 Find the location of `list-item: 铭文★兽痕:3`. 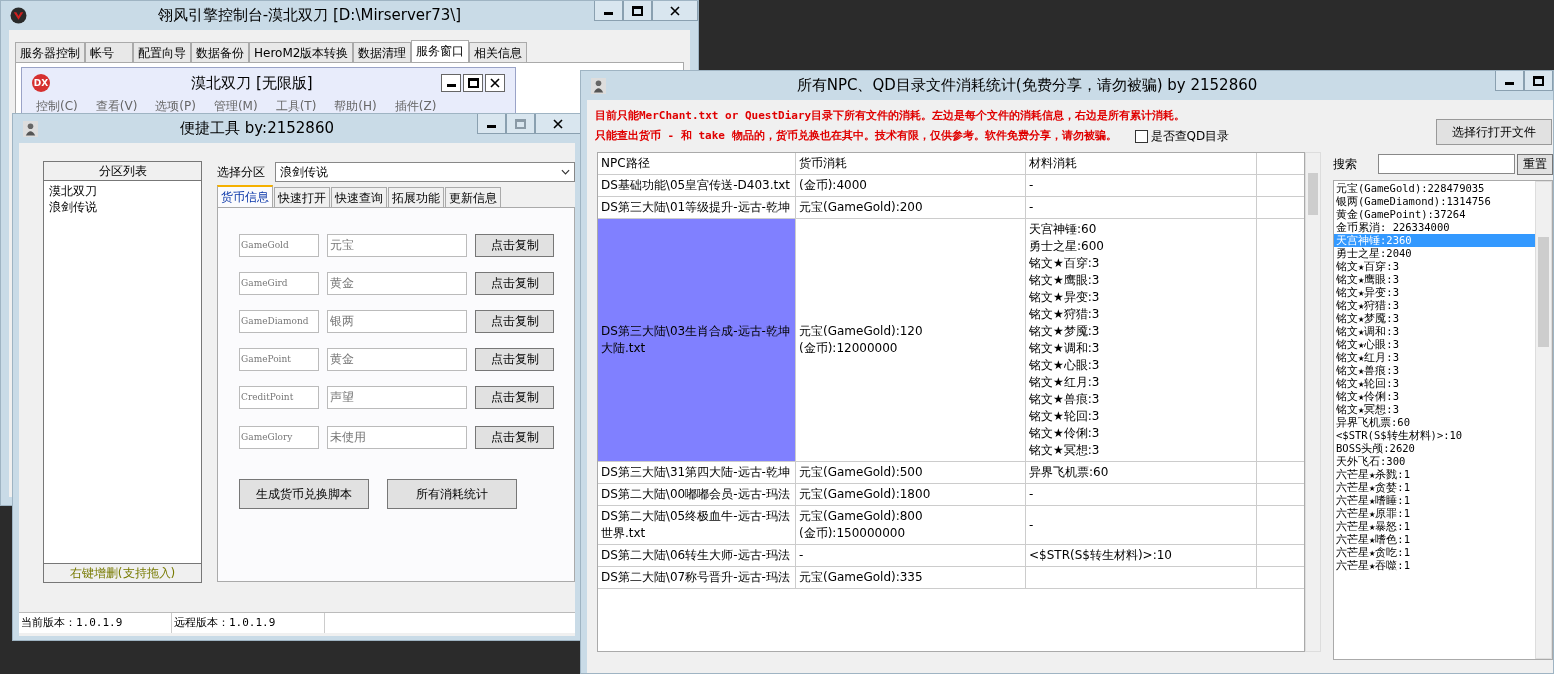

list-item: 铭文★兽痕:3 is located at coordinates (1434, 370).